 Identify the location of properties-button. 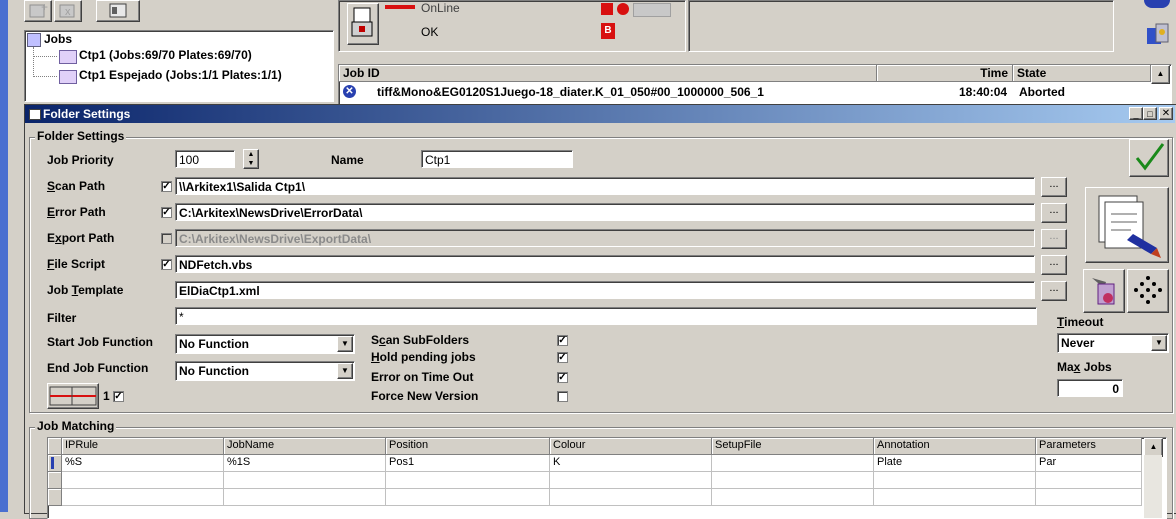
(118, 11).